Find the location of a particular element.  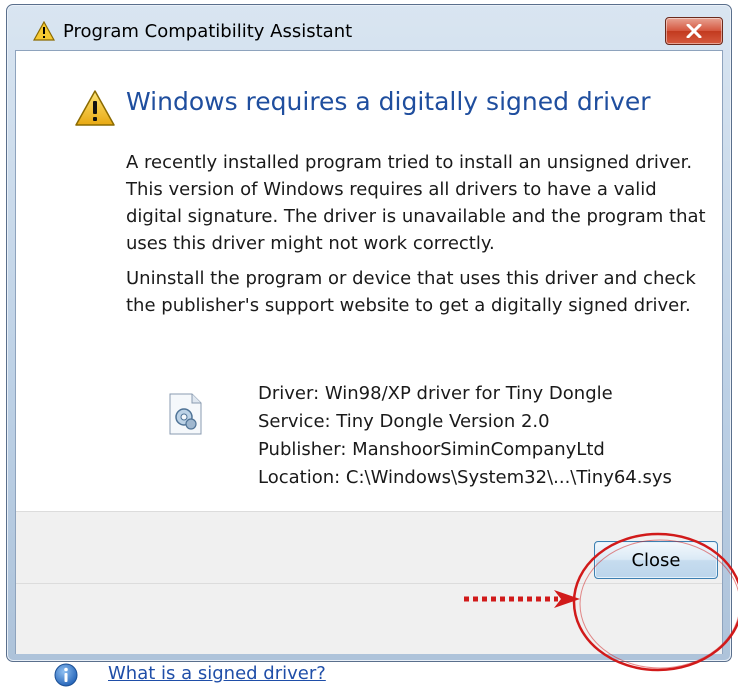

driver-file-icon is located at coordinates (185, 414).